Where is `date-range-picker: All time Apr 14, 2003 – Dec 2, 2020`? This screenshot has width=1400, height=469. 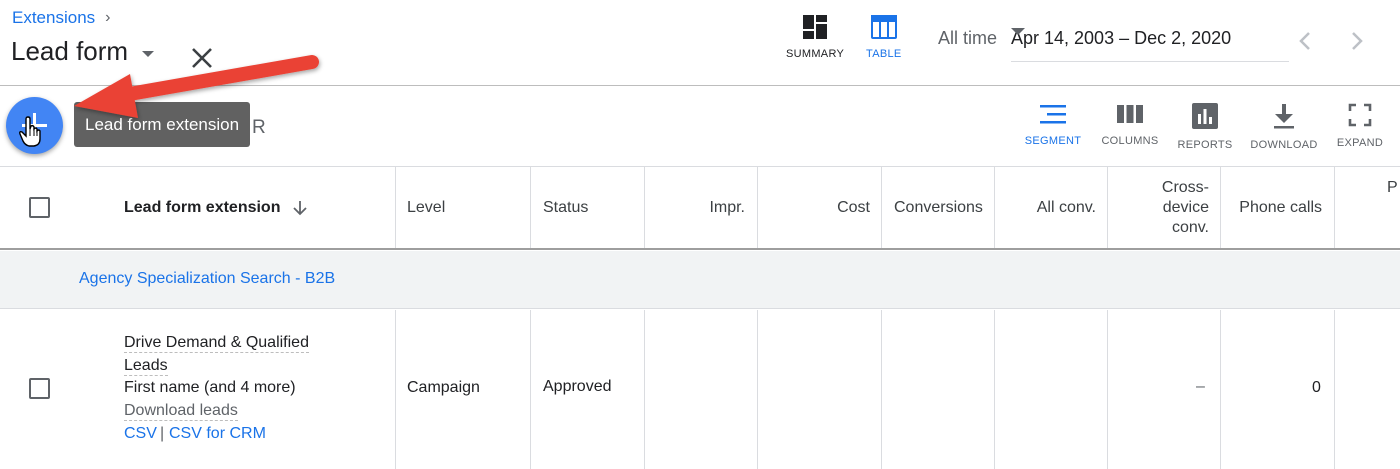 date-range-picker: All time Apr 14, 2003 – Dec 2, 2020 is located at coordinates (1113, 45).